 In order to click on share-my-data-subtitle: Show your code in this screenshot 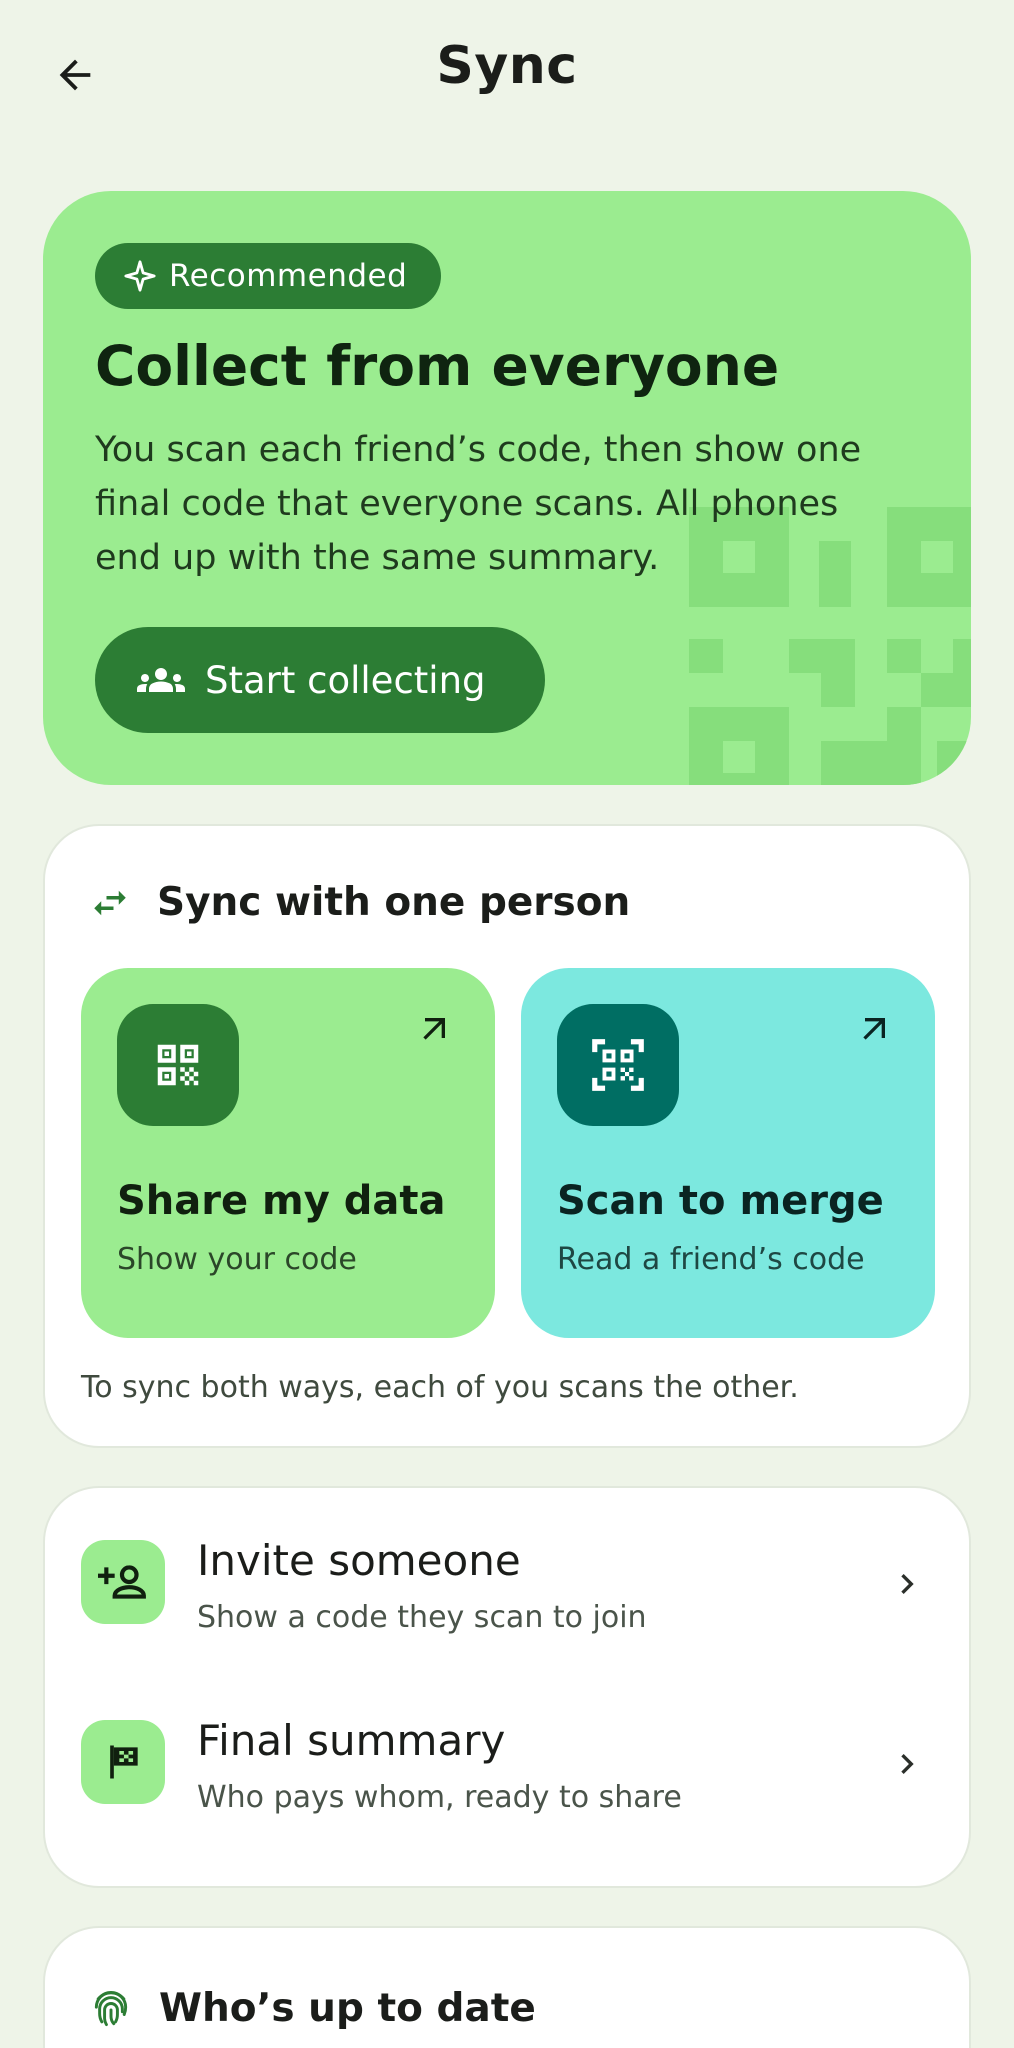, I will do `click(237, 1259)`.